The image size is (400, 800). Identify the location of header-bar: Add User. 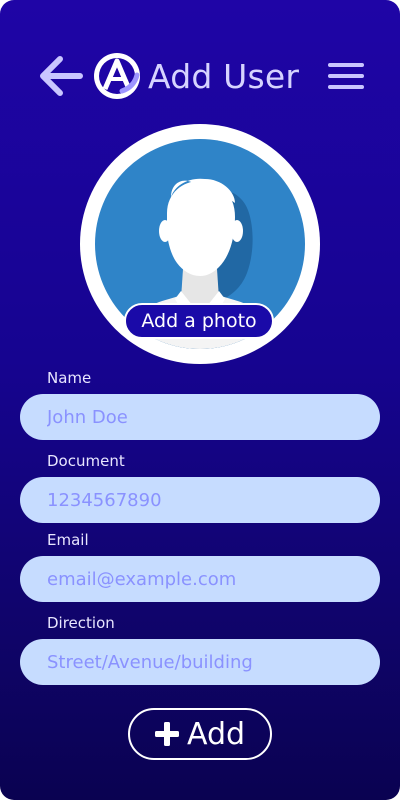
(202, 76).